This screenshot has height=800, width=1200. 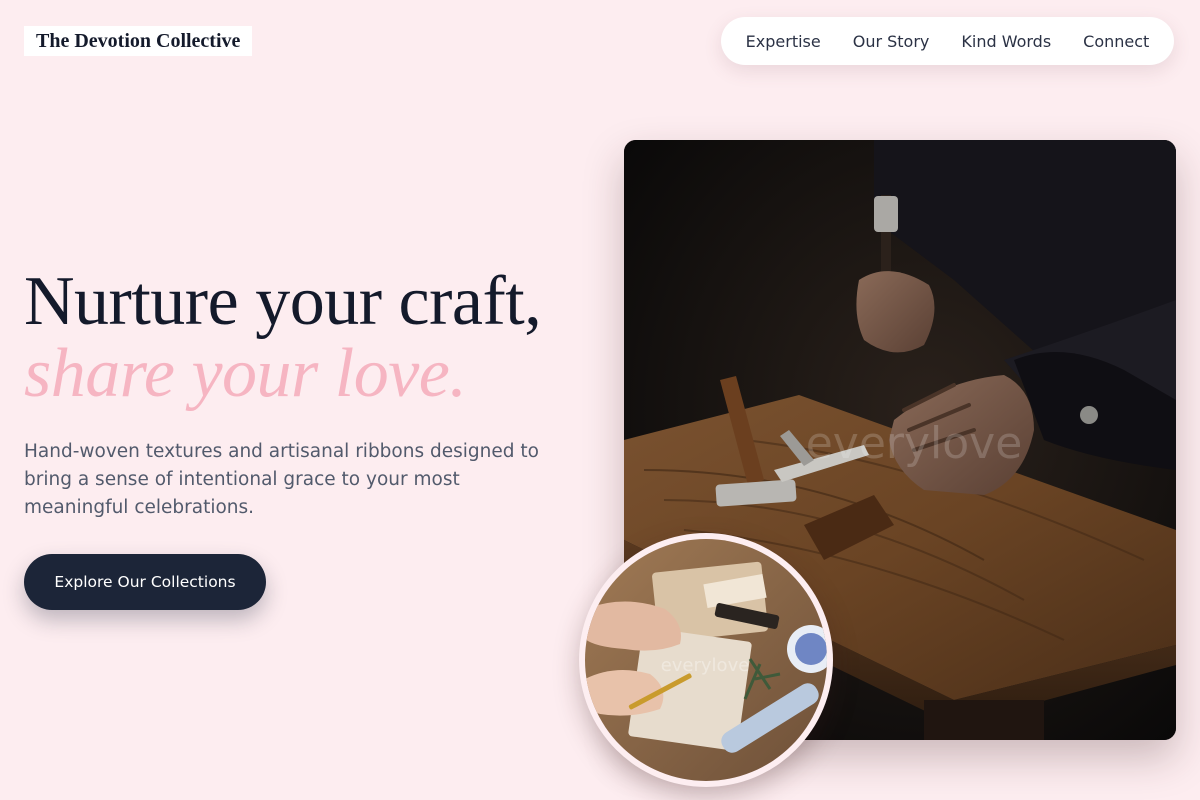 I want to click on crafting-hands-illustration: everylove, so click(x=706, y=660).